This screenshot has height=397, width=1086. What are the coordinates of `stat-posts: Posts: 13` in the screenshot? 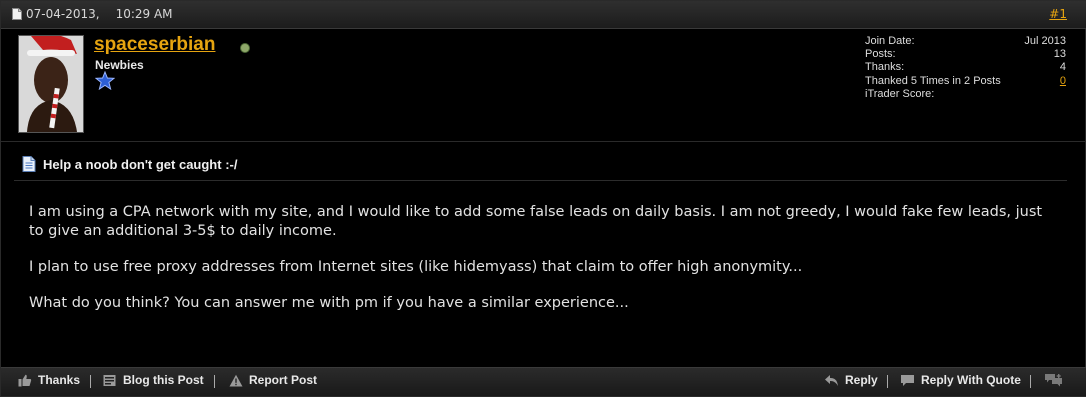 It's located at (965, 54).